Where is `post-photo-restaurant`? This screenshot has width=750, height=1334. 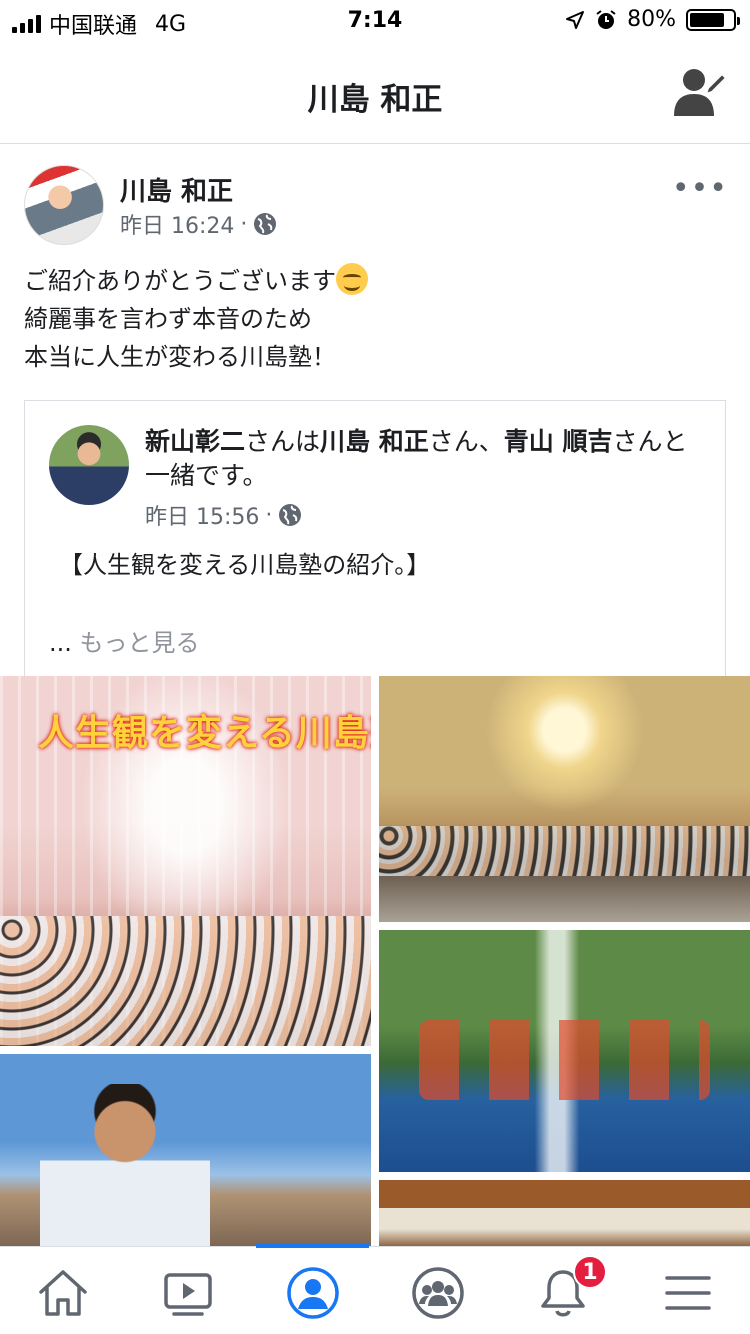
post-photo-restaurant is located at coordinates (564, 1215).